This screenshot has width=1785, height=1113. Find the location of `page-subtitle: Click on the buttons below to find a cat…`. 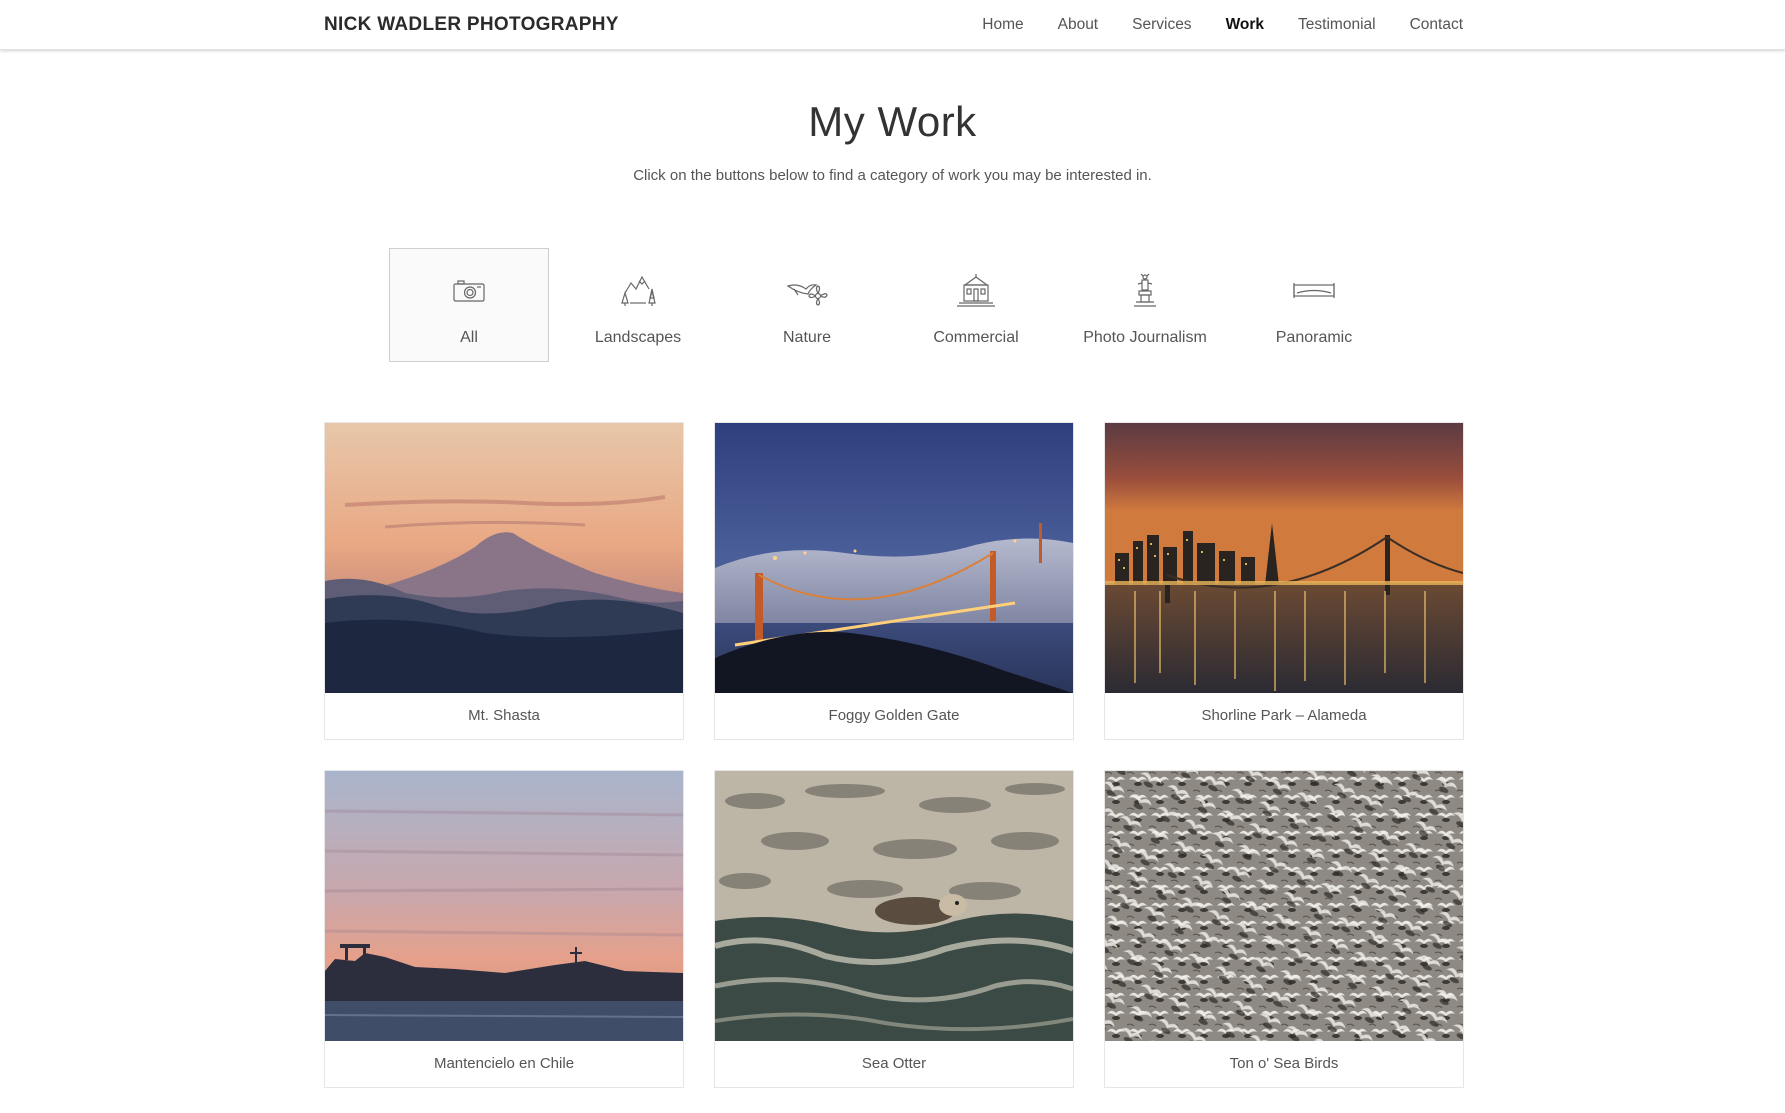

page-subtitle: Click on the buttons below to find a cat… is located at coordinates (892, 175).